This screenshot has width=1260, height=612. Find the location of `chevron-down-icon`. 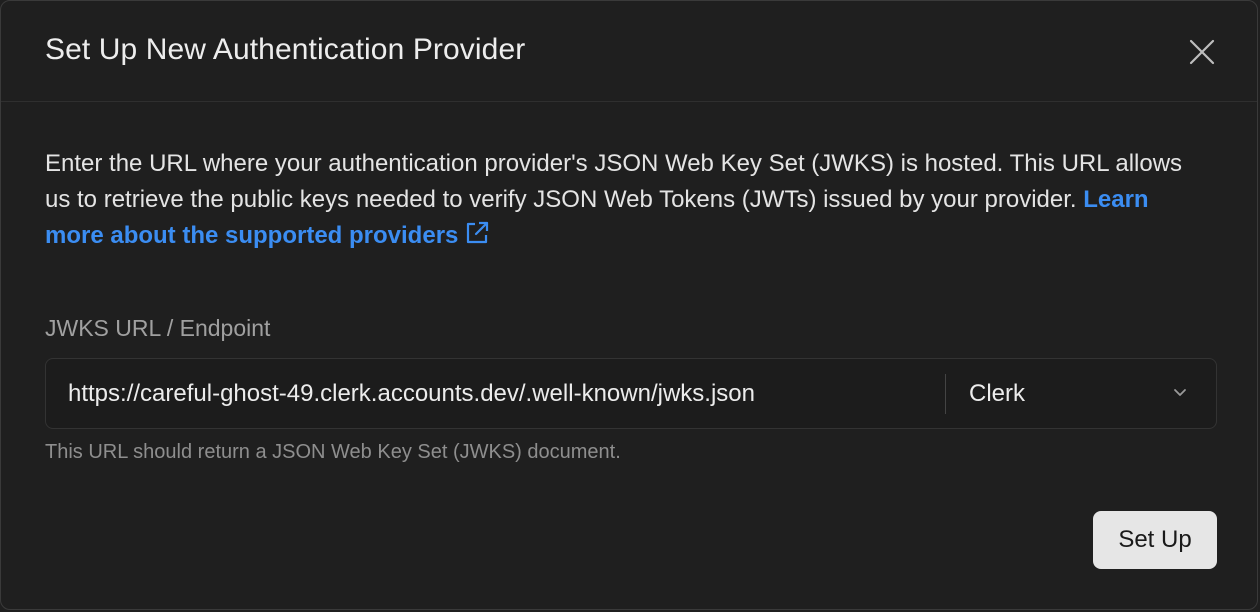

chevron-down-icon is located at coordinates (1180, 392).